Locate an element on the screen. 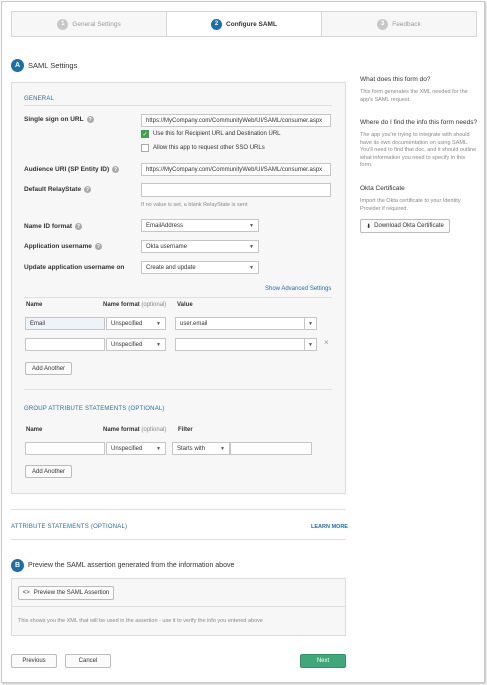  group-col-format: Name format (optional) is located at coordinates (134, 430).